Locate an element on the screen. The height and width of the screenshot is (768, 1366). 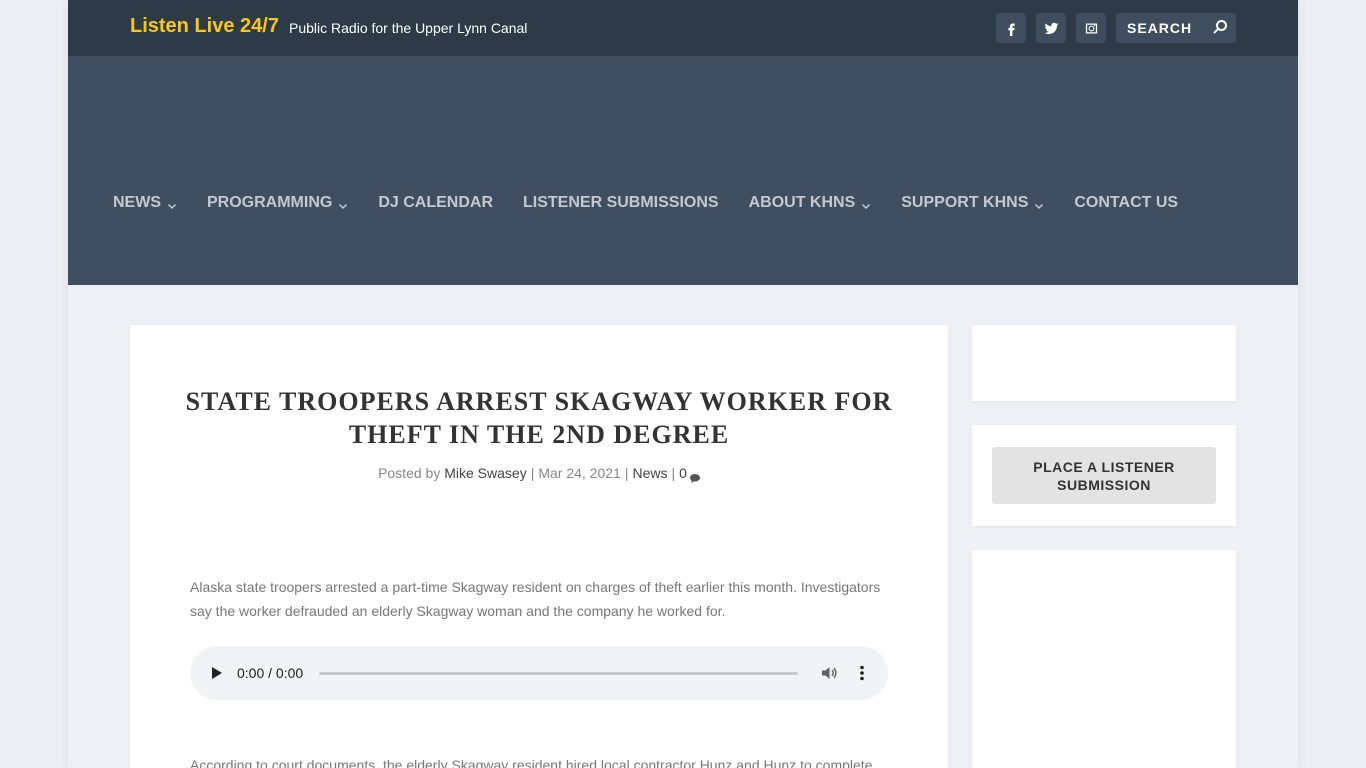
instagram-icon is located at coordinates (1091, 28).